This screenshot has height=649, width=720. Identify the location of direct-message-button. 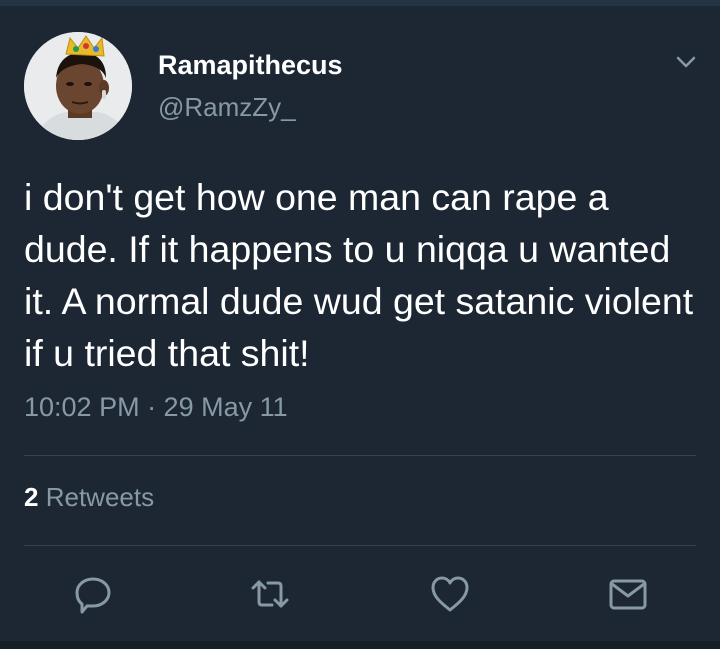
(628, 594).